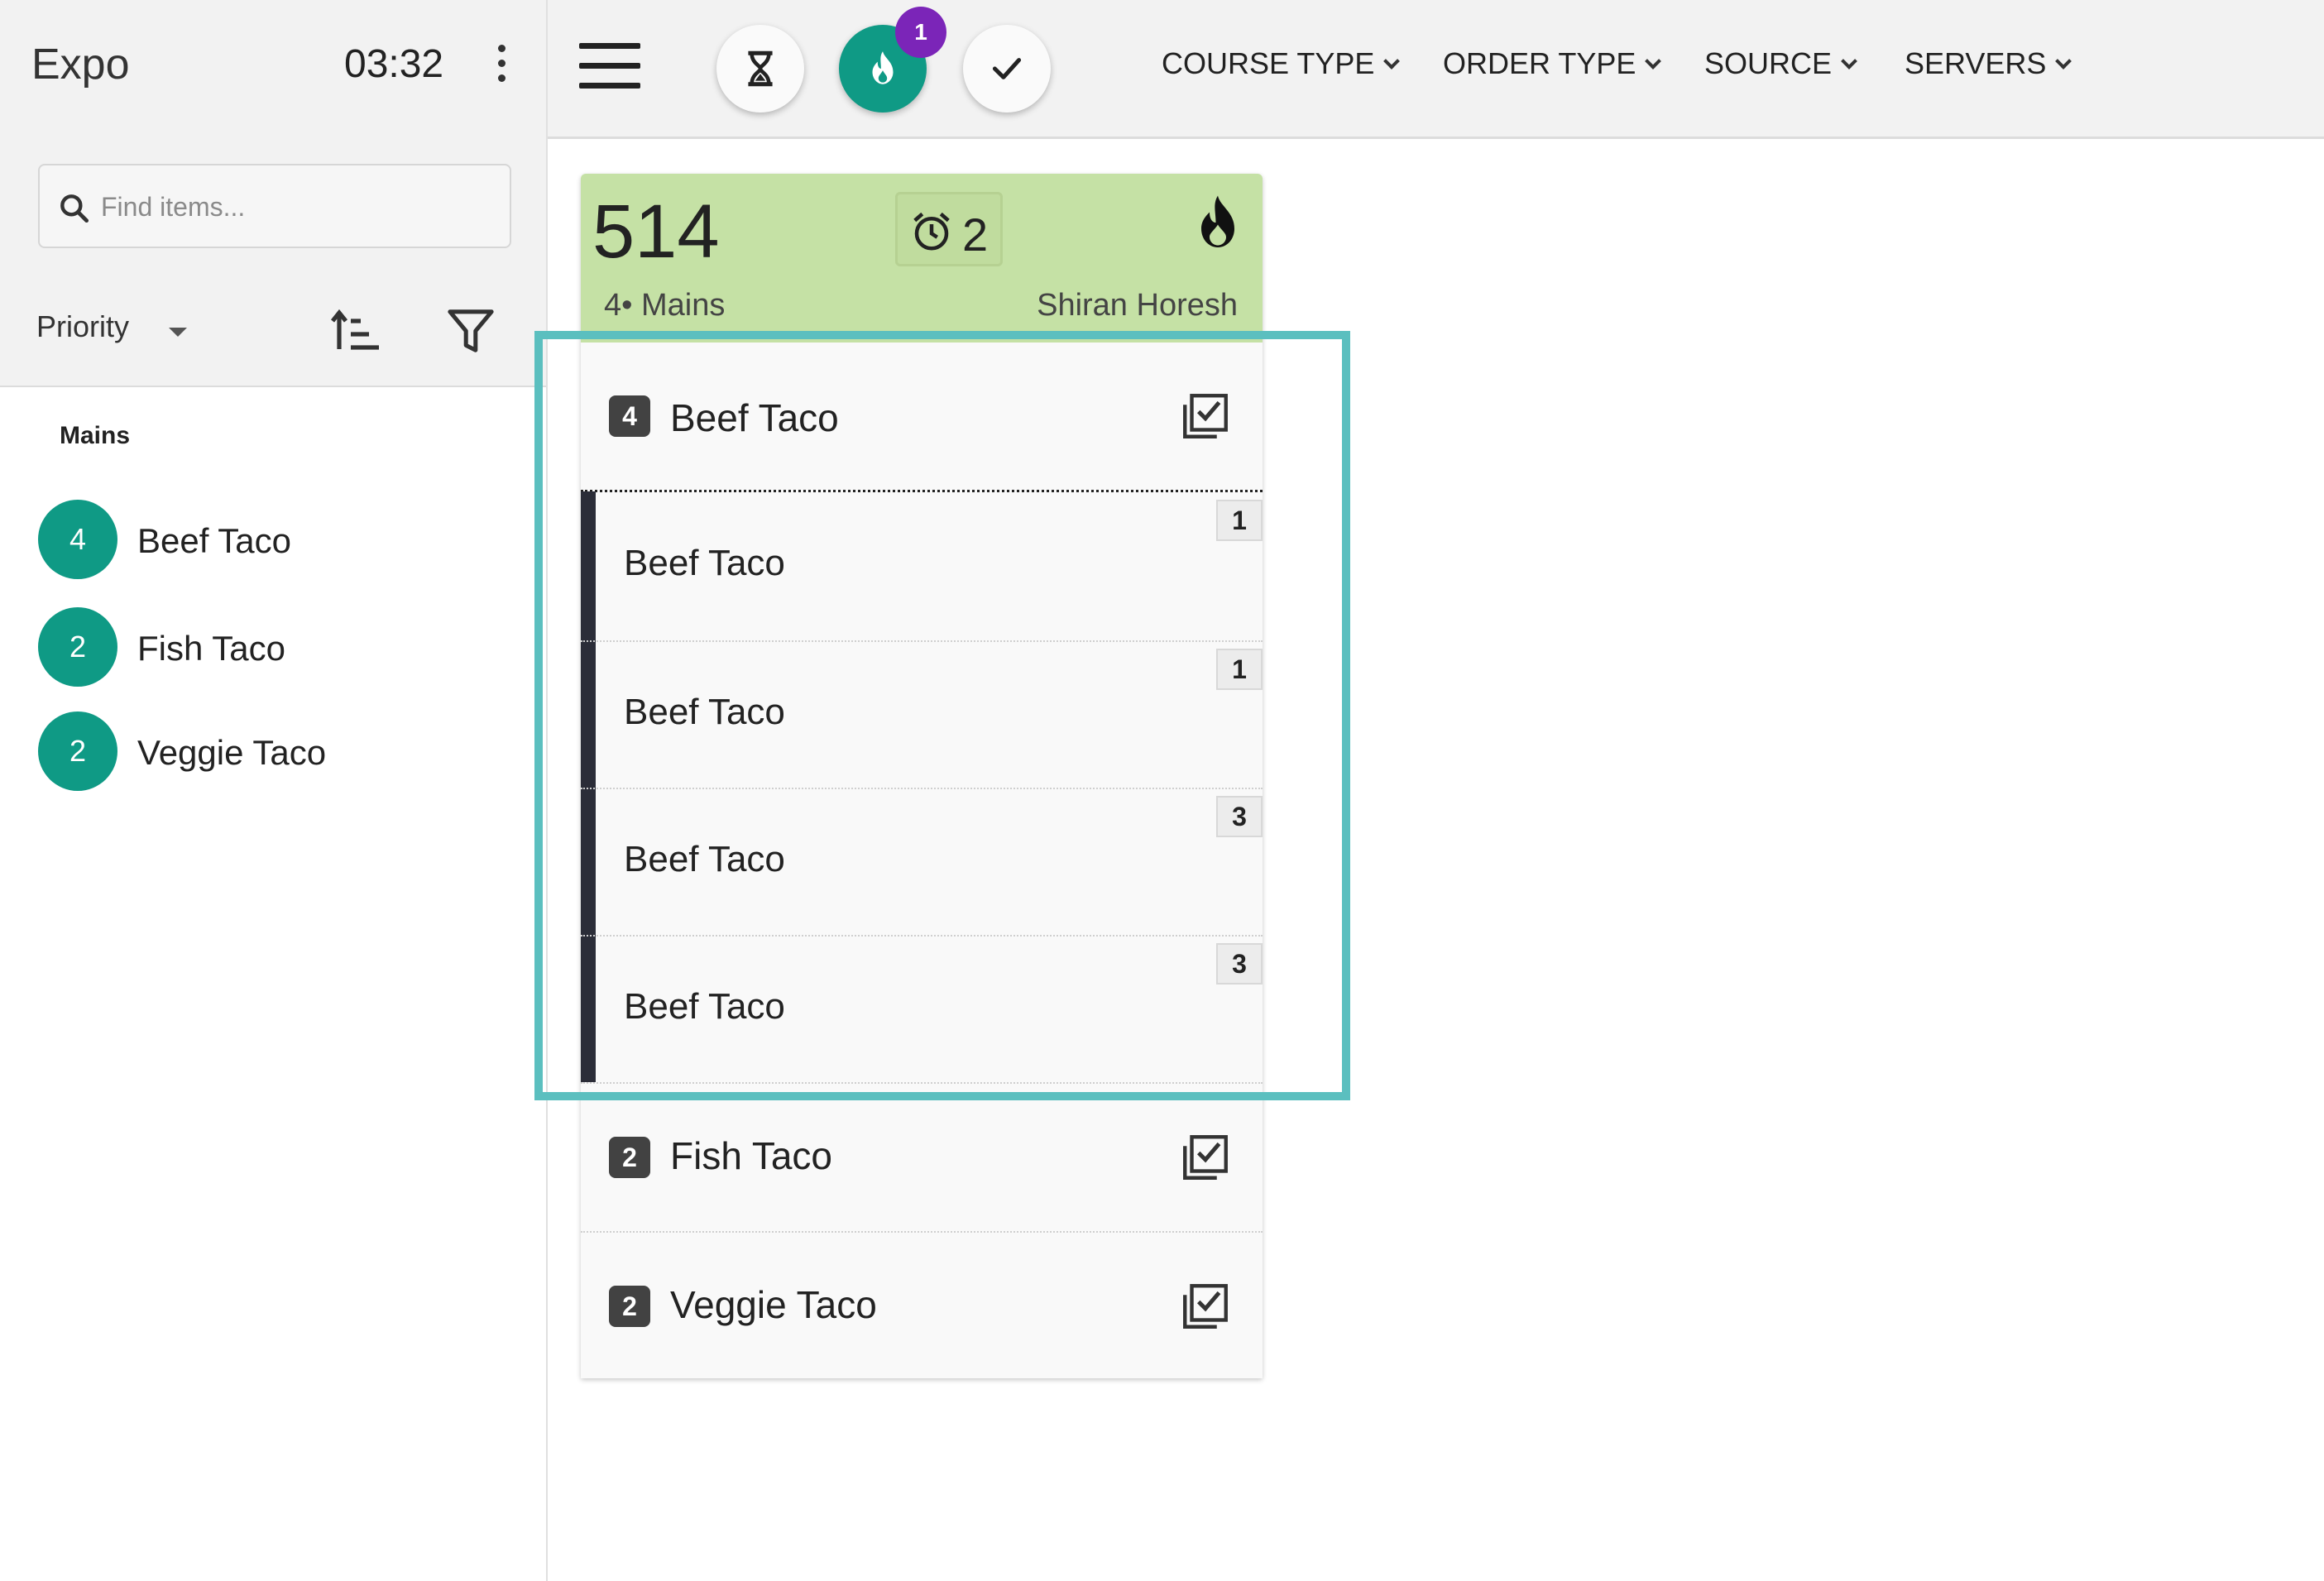 This screenshot has width=2324, height=1581. I want to click on sort-order-icon, so click(356, 331).